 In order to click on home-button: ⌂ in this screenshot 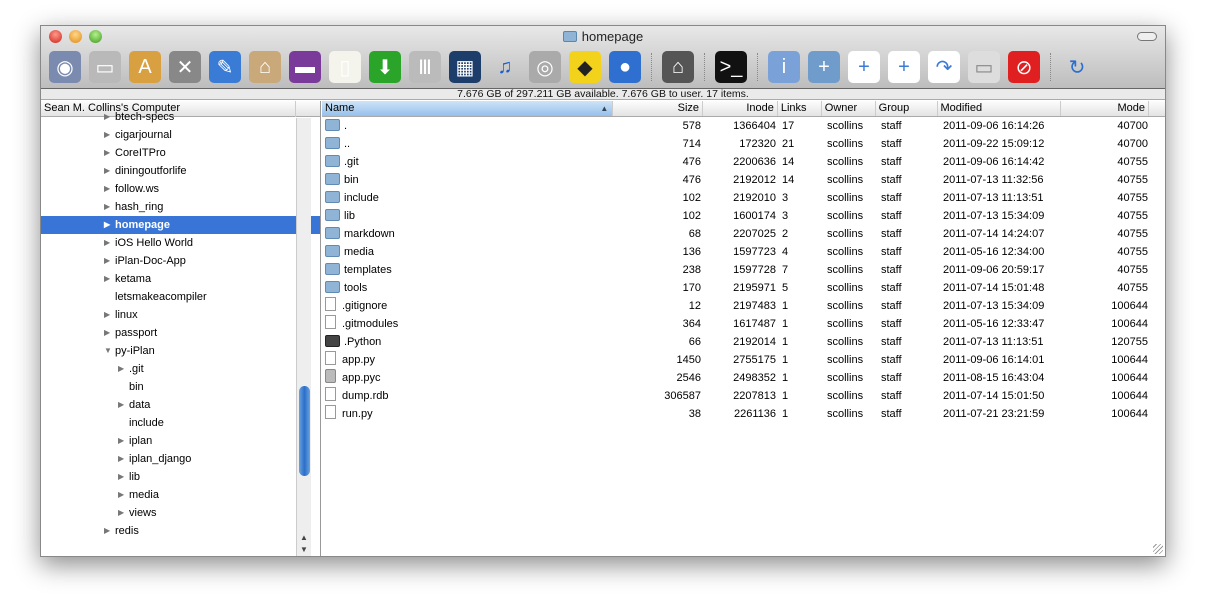, I will do `click(265, 67)`.